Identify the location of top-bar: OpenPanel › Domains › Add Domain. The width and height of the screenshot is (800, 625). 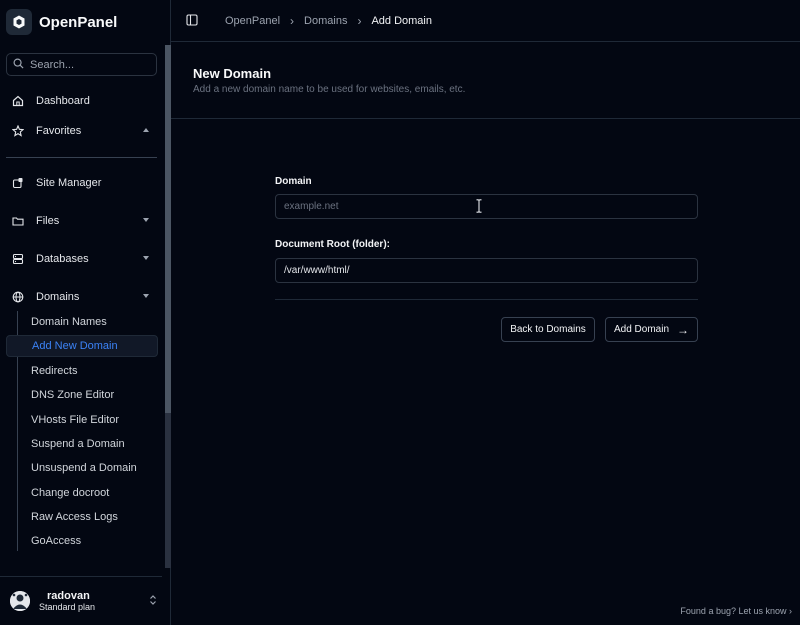
(485, 21).